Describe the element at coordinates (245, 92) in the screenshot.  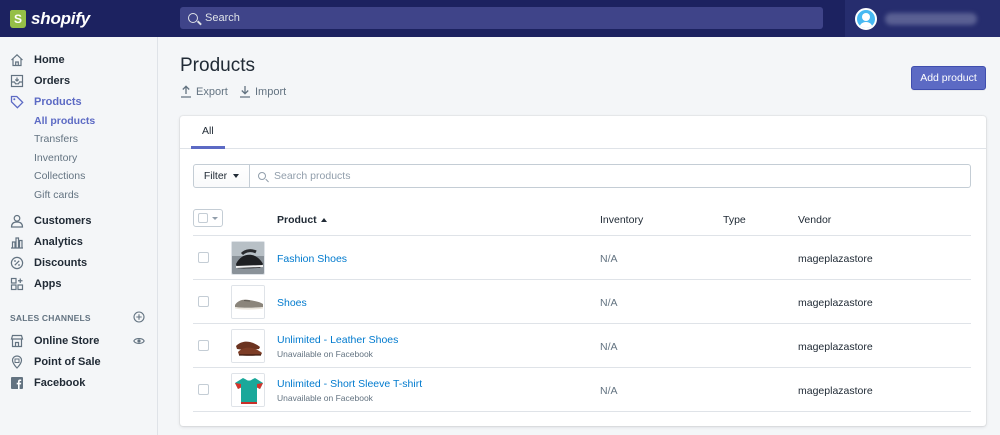
I see `import-icon` at that location.